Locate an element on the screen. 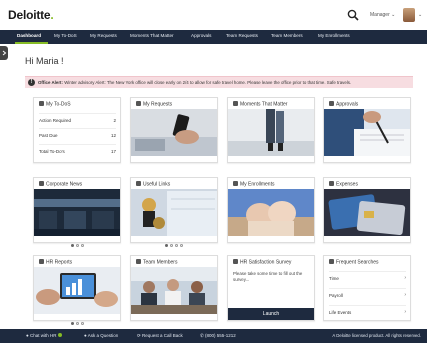 The height and width of the screenshot is (343, 427). card-title: Useful Links is located at coordinates (157, 184).